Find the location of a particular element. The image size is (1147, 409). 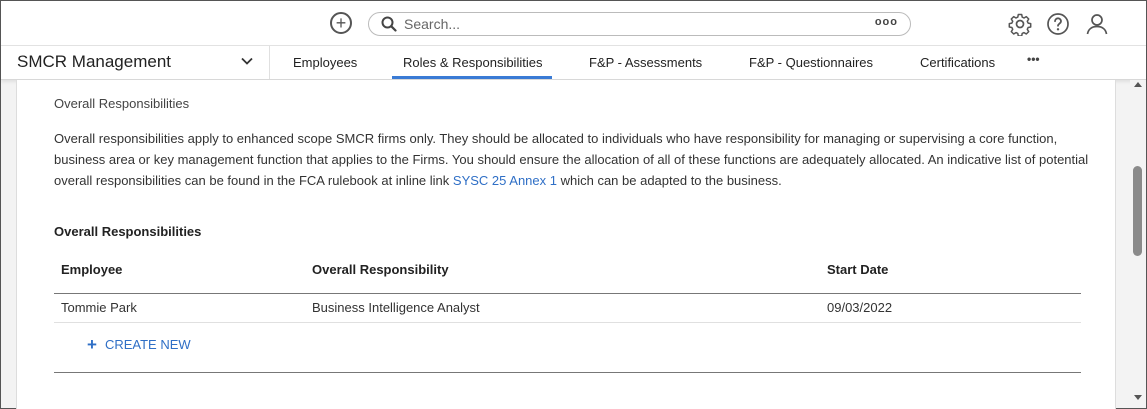

more-tabs-icon: ••• is located at coordinates (1033, 59).